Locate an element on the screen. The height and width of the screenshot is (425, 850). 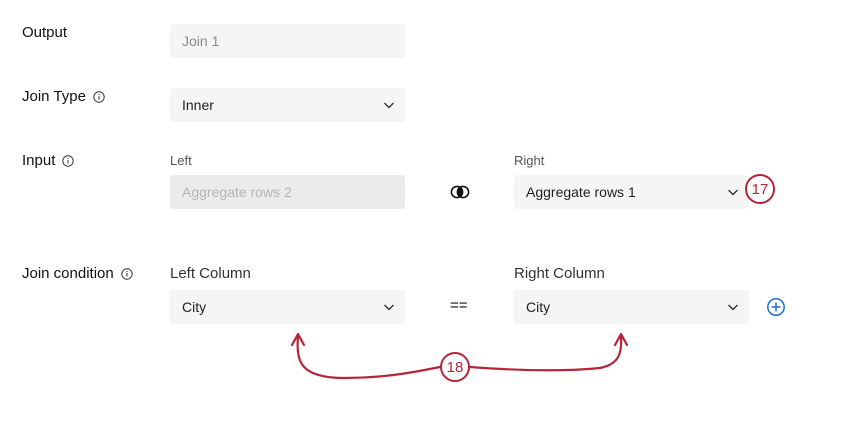
callout-18-text: 18 is located at coordinates (455, 367).